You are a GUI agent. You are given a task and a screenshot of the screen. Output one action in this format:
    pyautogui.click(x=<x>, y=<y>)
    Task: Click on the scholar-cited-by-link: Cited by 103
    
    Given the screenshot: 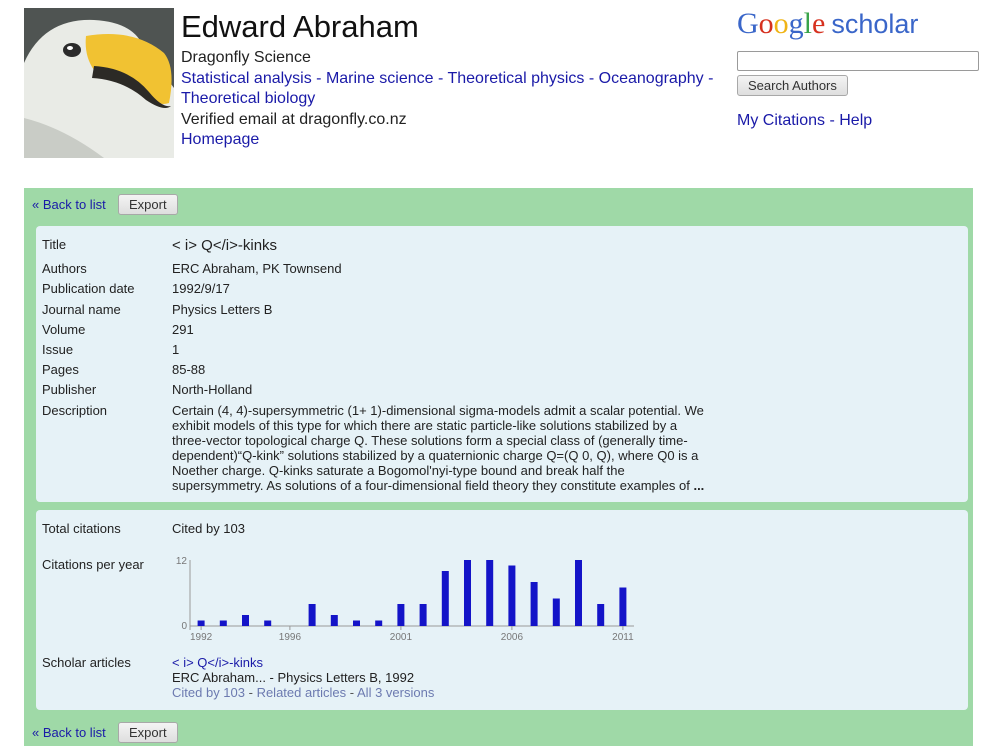 What is the action you would take?
    pyautogui.click(x=208, y=692)
    